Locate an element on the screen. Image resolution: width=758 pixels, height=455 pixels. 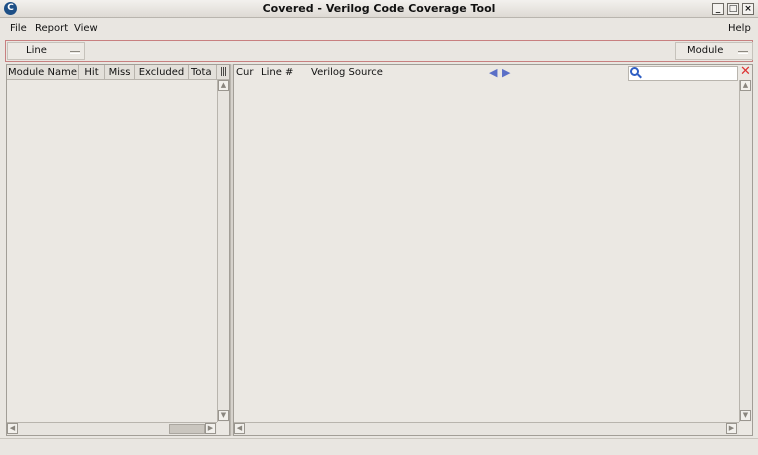
view-select: Module is located at coordinates (714, 51).